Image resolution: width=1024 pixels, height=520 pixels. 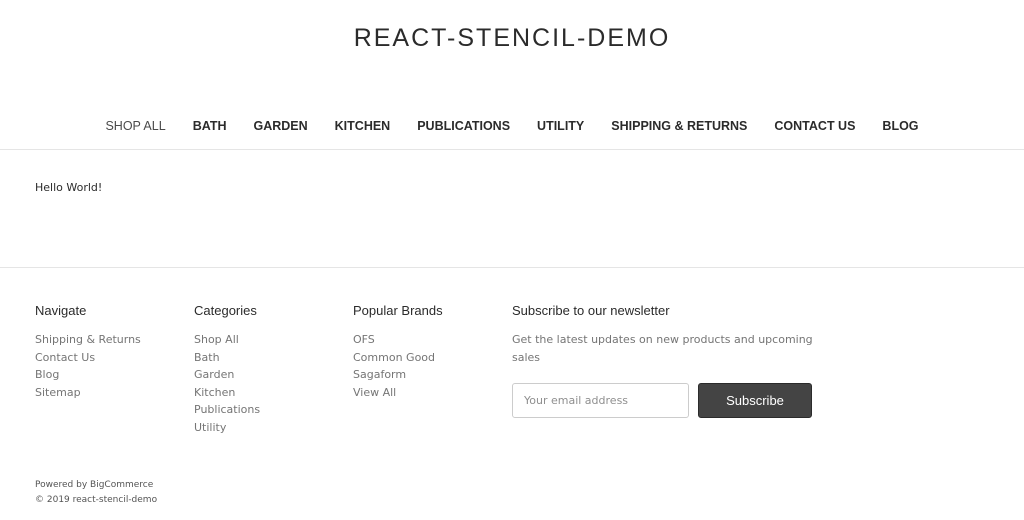 I want to click on powered-by-text: Powered by BigCommerce, so click(x=96, y=485).